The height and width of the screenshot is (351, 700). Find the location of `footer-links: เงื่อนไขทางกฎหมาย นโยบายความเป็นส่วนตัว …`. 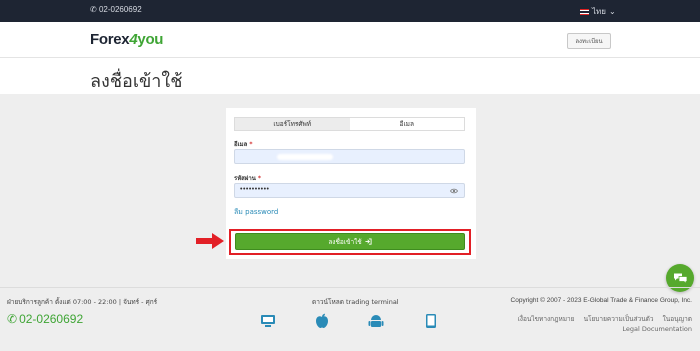

footer-links: เงื่อนไขทางกฎหมาย นโยบายความเป็นส่วนตัว … is located at coordinates (592, 324).